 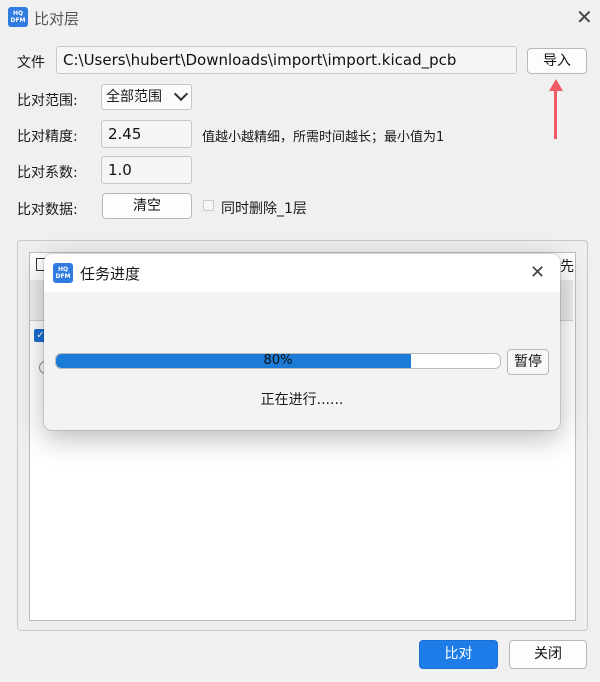 What do you see at coordinates (548, 654) in the screenshot?
I see `close-button: 关闭` at bounding box center [548, 654].